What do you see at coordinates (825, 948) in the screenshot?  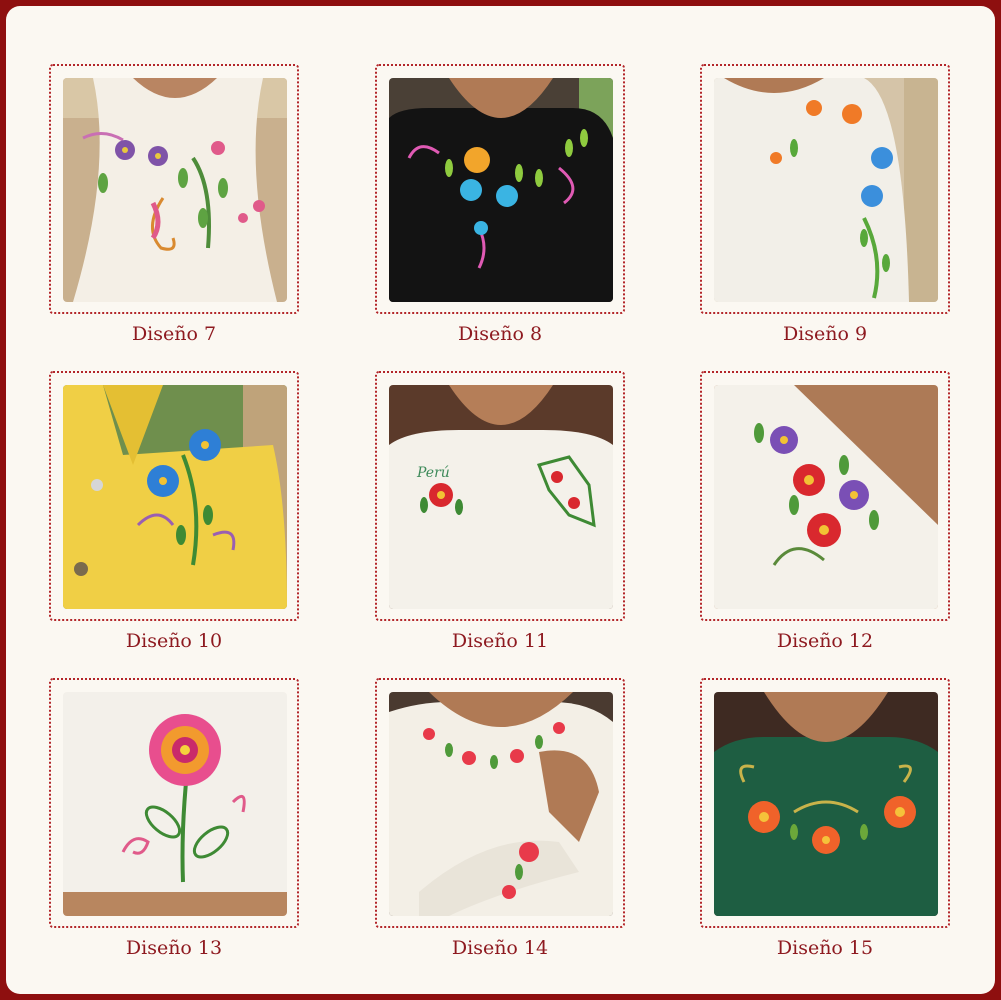 I see `caption-design-15: Diseño 15` at bounding box center [825, 948].